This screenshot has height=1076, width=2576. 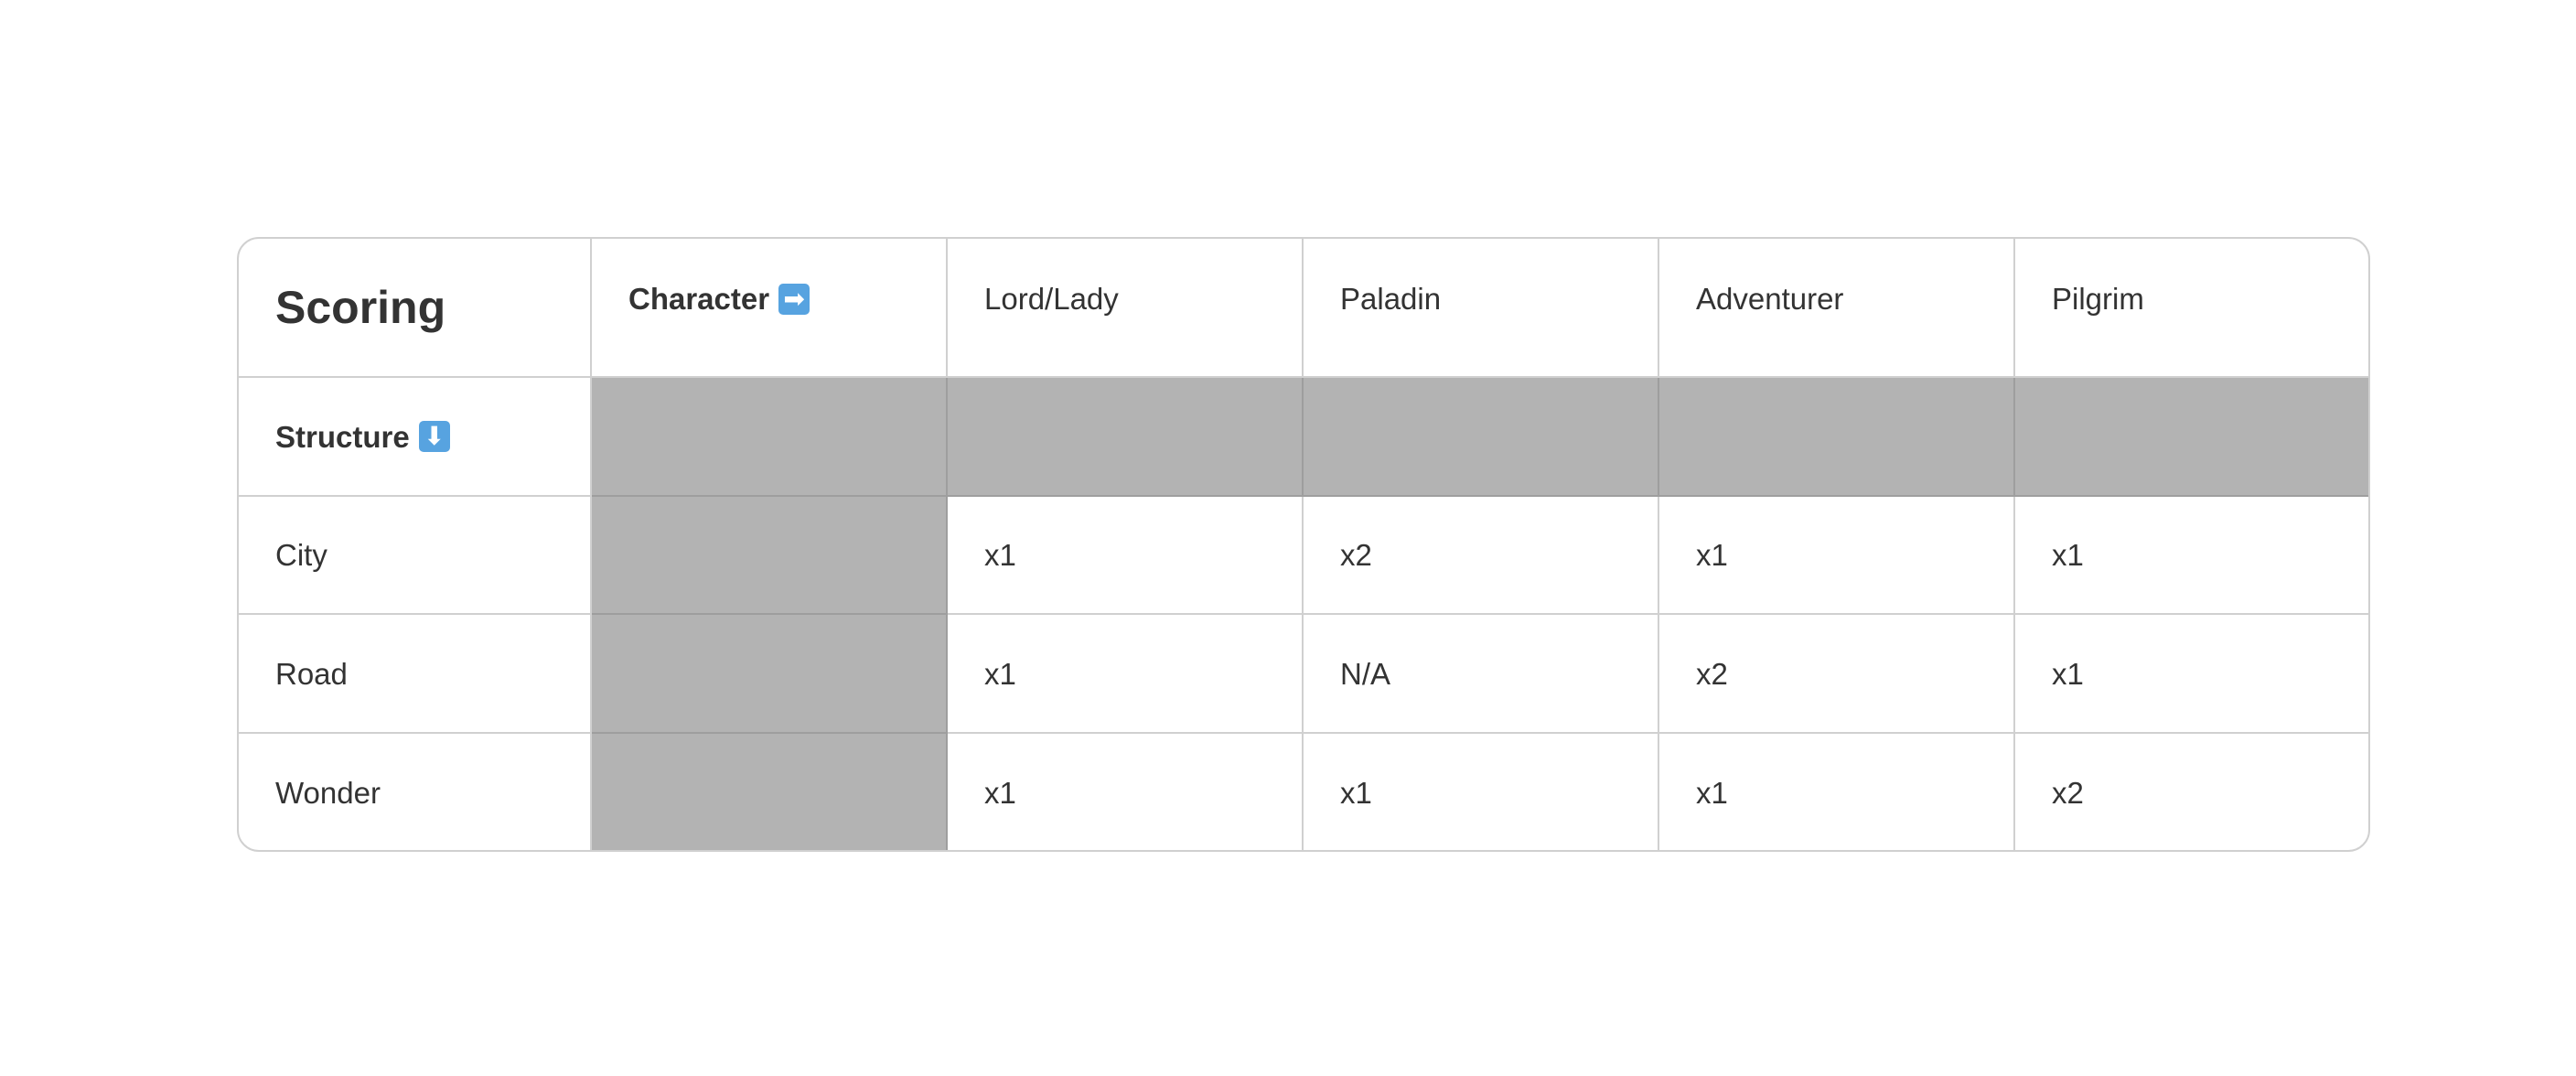 What do you see at coordinates (434, 436) in the screenshot?
I see `down-arrow-emoji-icon: ⬇` at bounding box center [434, 436].